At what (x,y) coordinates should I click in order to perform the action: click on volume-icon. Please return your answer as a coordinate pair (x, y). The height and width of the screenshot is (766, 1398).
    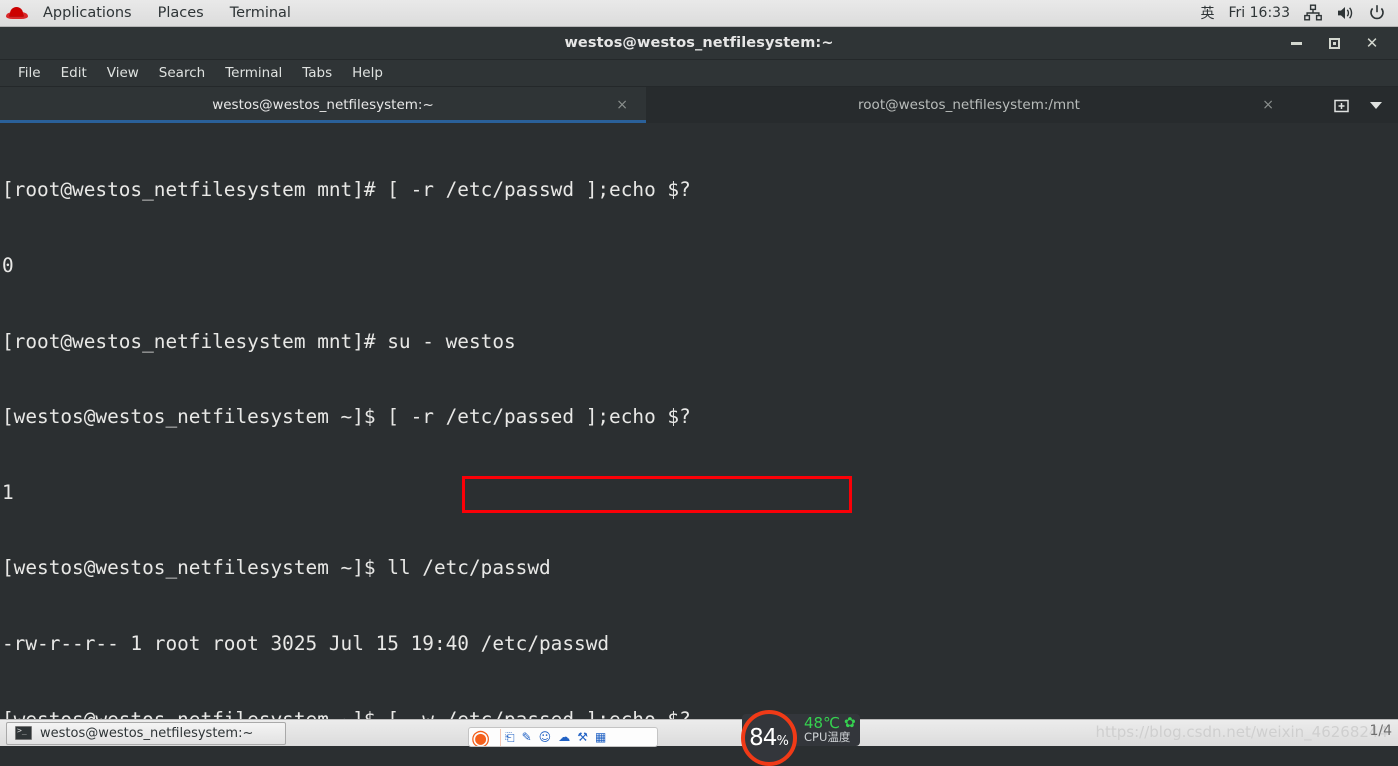
    Looking at the image, I should click on (1345, 13).